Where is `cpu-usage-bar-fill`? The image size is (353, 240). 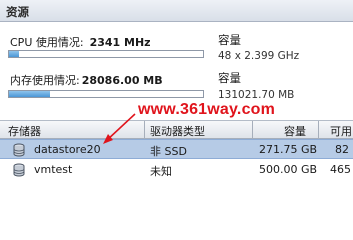 cpu-usage-bar-fill is located at coordinates (14, 54).